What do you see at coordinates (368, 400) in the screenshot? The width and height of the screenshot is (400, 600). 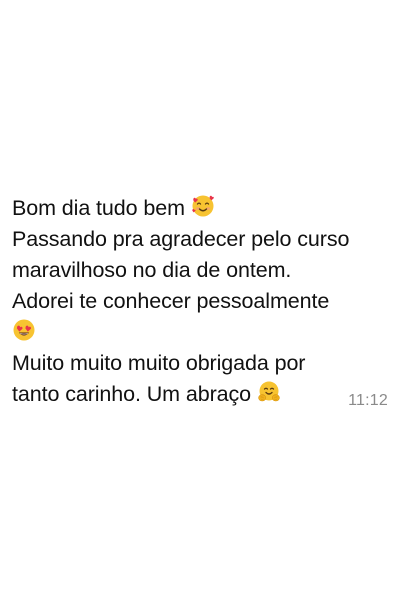 I see `message-timestamp: 11:12` at bounding box center [368, 400].